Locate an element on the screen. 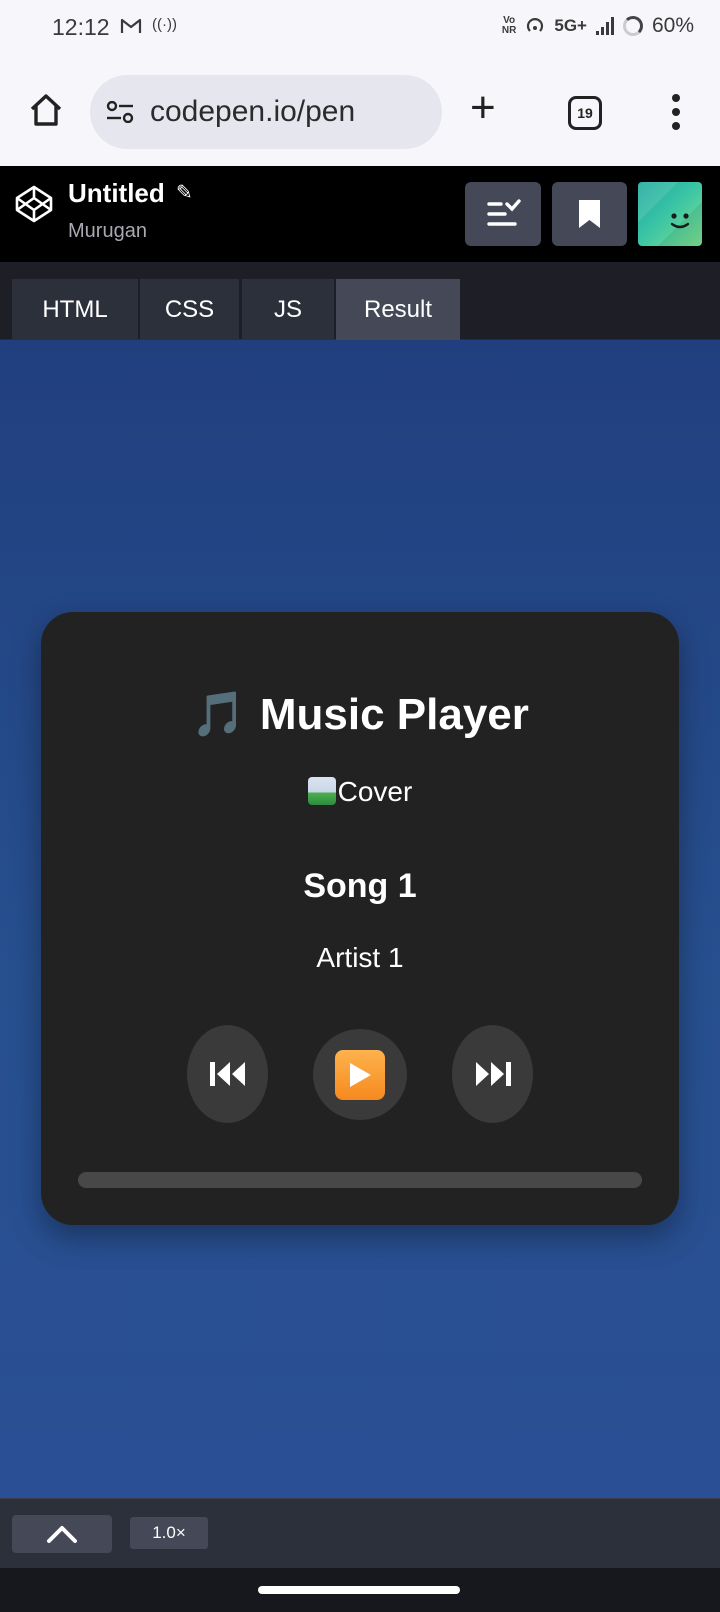  tab-html: HTML is located at coordinates (75, 309).